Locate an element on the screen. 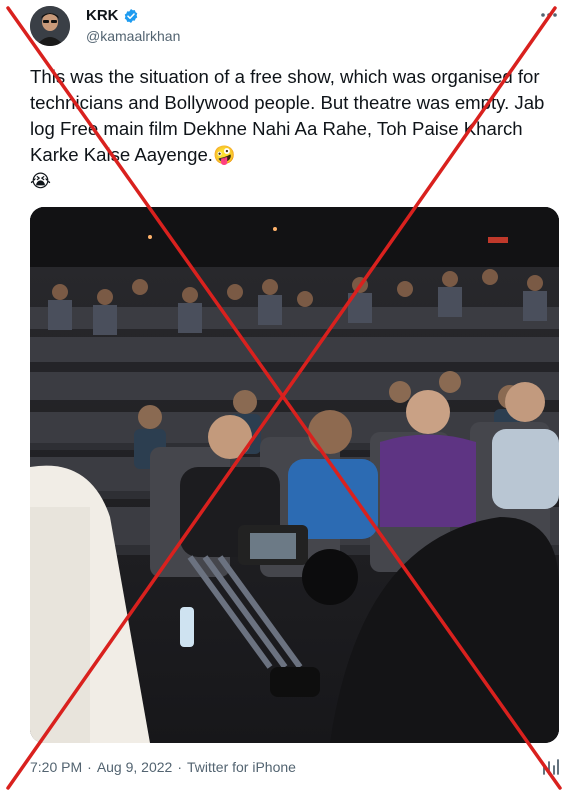 This screenshot has width=575, height=791. emoji-zany-face: 🤪 is located at coordinates (224, 155).